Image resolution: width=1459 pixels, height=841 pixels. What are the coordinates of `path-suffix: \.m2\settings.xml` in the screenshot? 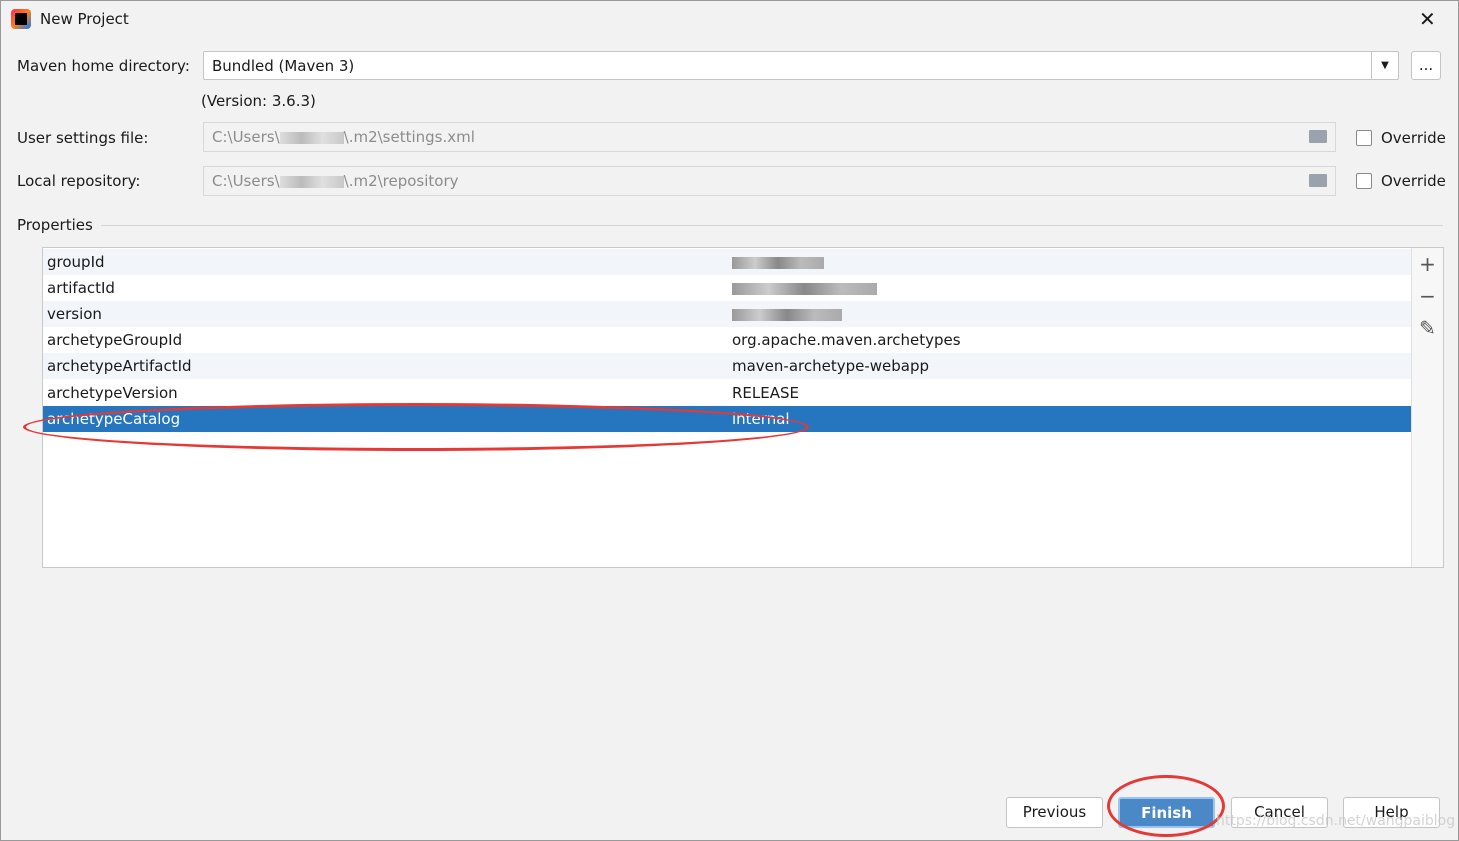 It's located at (409, 137).